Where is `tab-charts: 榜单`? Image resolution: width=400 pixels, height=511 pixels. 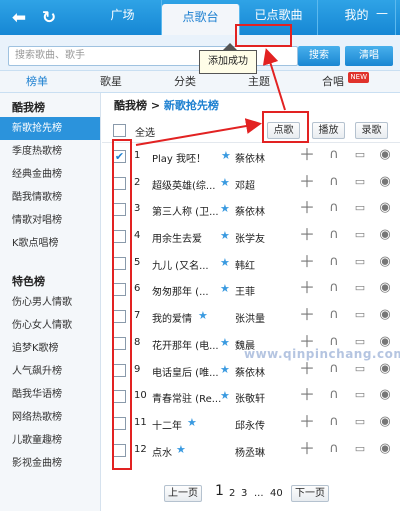
tab-charts: 榜单 is located at coordinates (37, 81).